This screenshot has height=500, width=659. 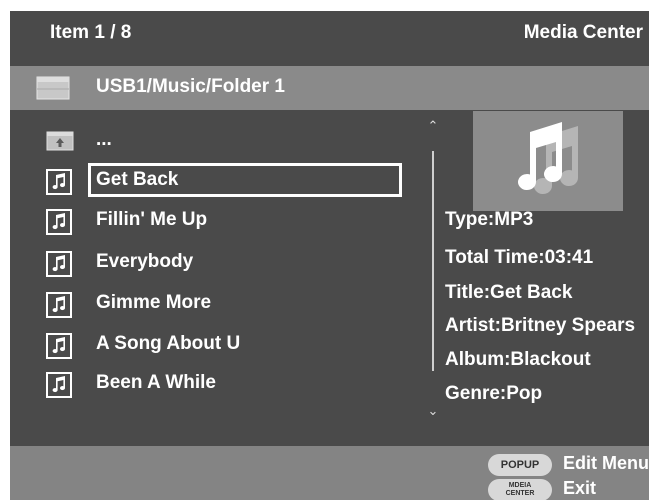 I want to click on detail-type: Type:MP3, so click(x=489, y=219).